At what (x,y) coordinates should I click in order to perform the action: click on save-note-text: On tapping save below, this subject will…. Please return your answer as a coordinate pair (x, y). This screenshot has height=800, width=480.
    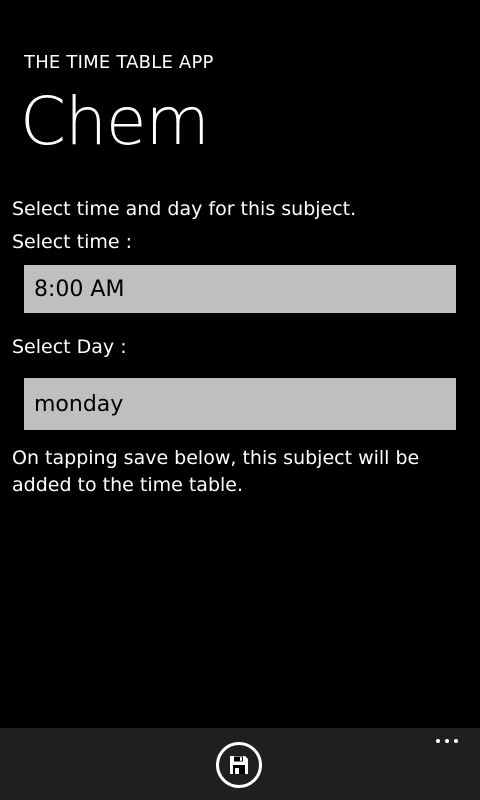
    Looking at the image, I should click on (216, 471).